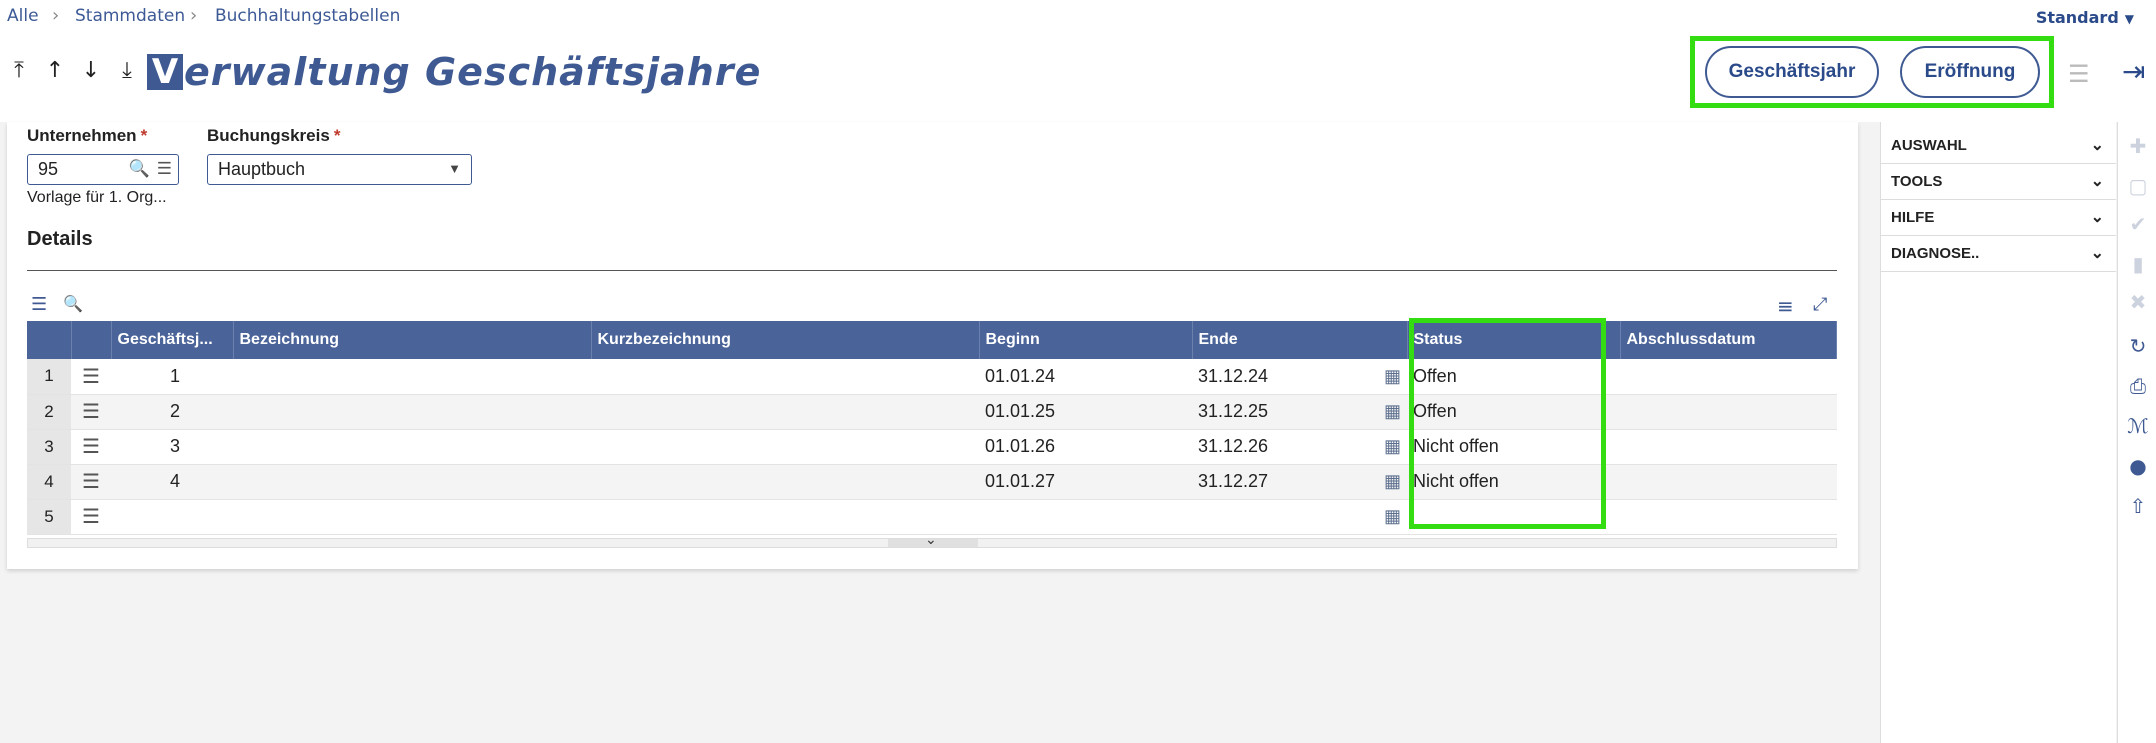 The width and height of the screenshot is (2156, 743). I want to click on cell-begin: 01.01.26, so click(1085, 447).